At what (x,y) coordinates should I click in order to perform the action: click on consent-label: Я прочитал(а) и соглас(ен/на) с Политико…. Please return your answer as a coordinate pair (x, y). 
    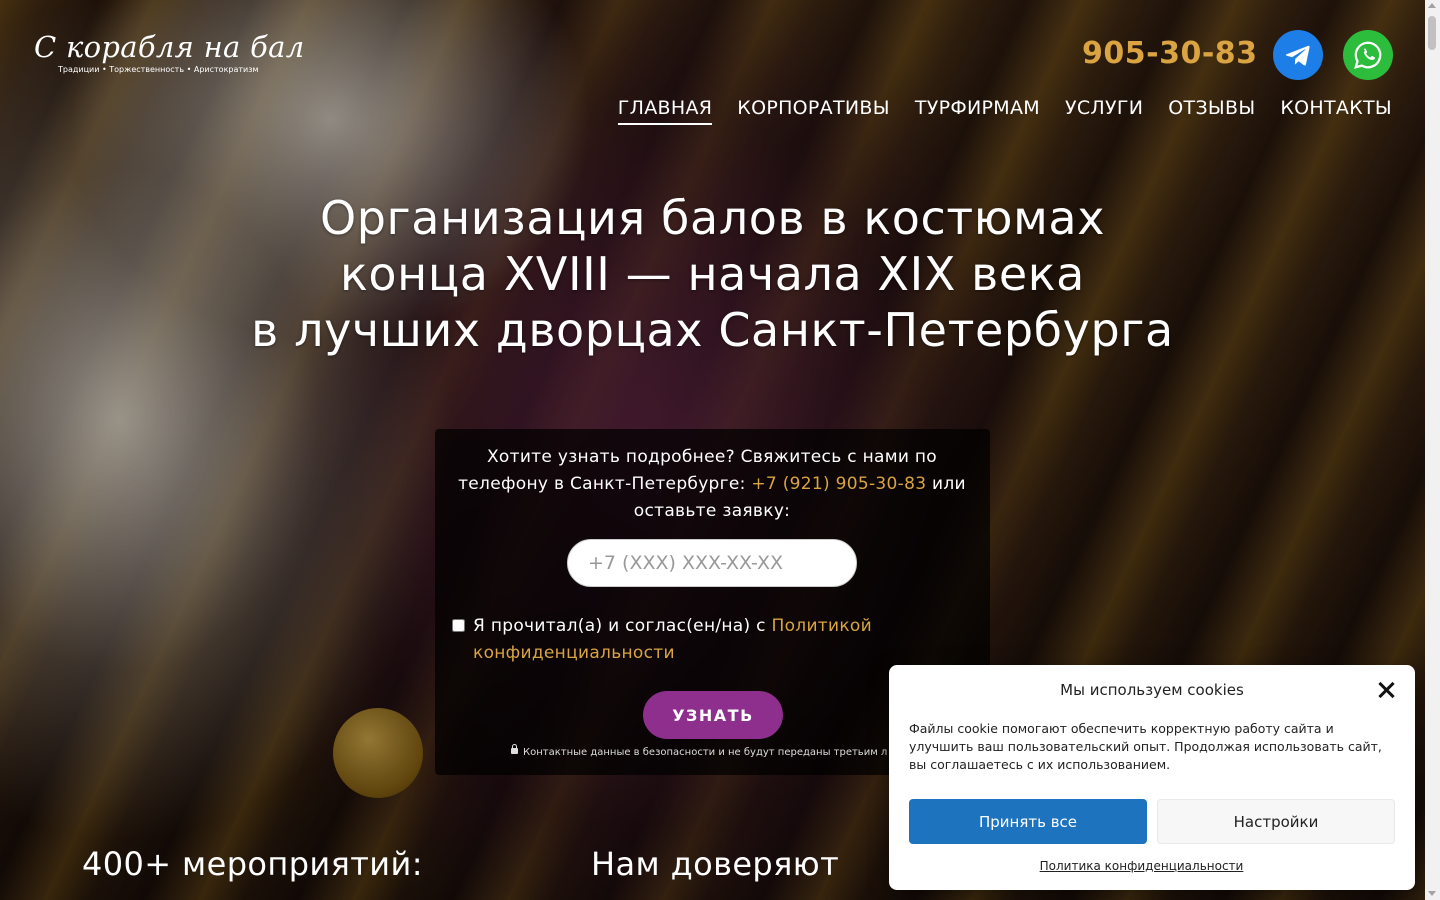
    Looking at the image, I should click on (724, 640).